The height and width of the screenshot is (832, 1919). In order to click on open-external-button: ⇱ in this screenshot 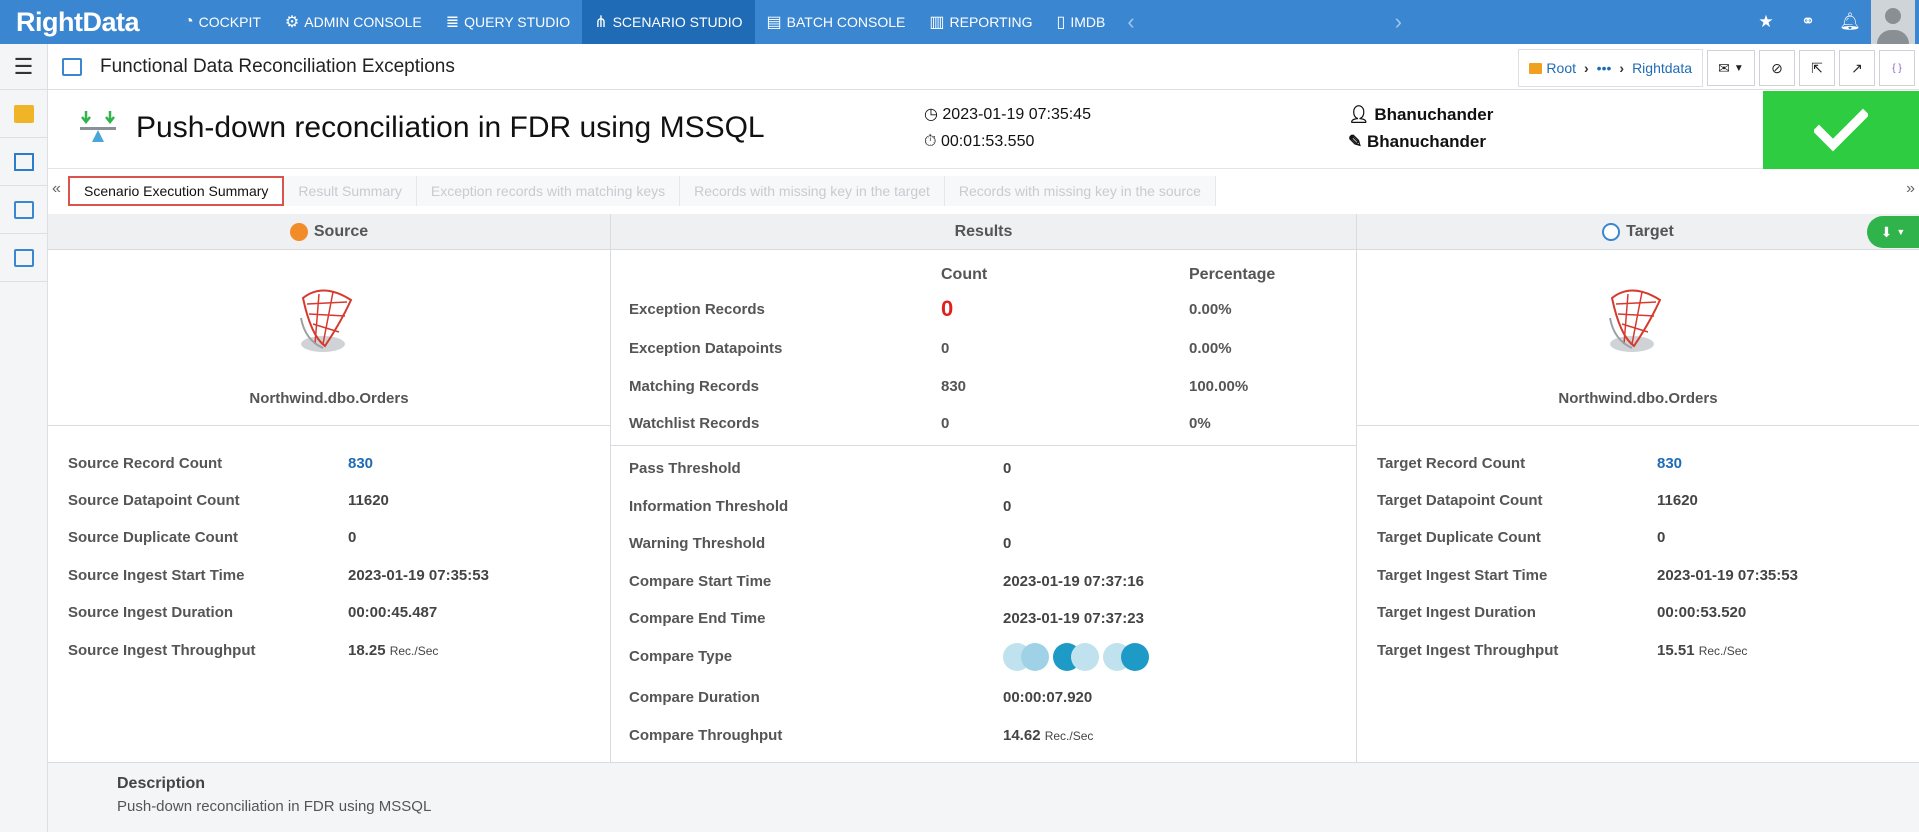, I will do `click(1817, 68)`.